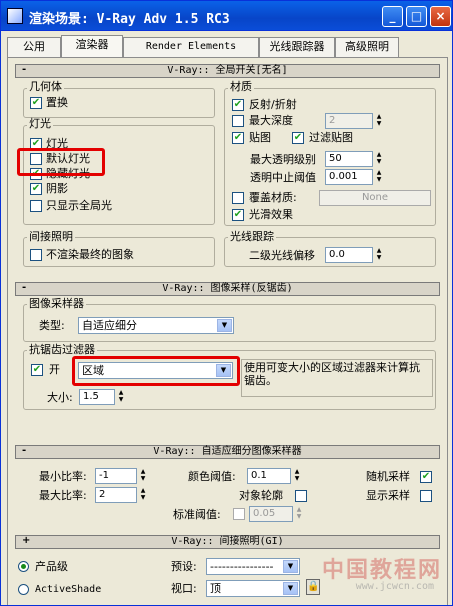  Describe the element at coordinates (156, 325) in the screenshot. I see `sampler-type-dropdown: 自适应细分 ▼` at that location.